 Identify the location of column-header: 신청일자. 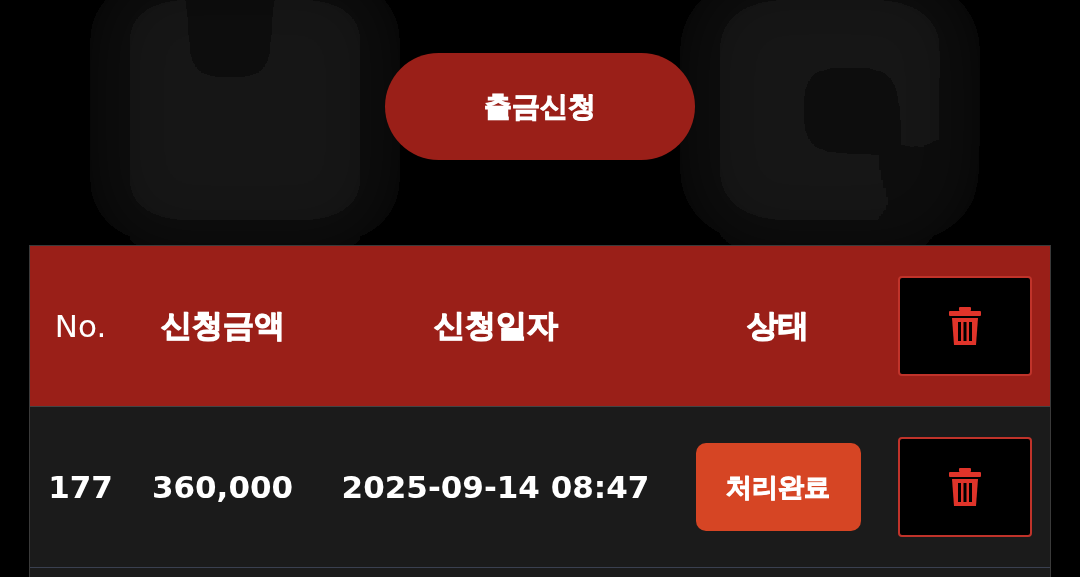
(495, 325).